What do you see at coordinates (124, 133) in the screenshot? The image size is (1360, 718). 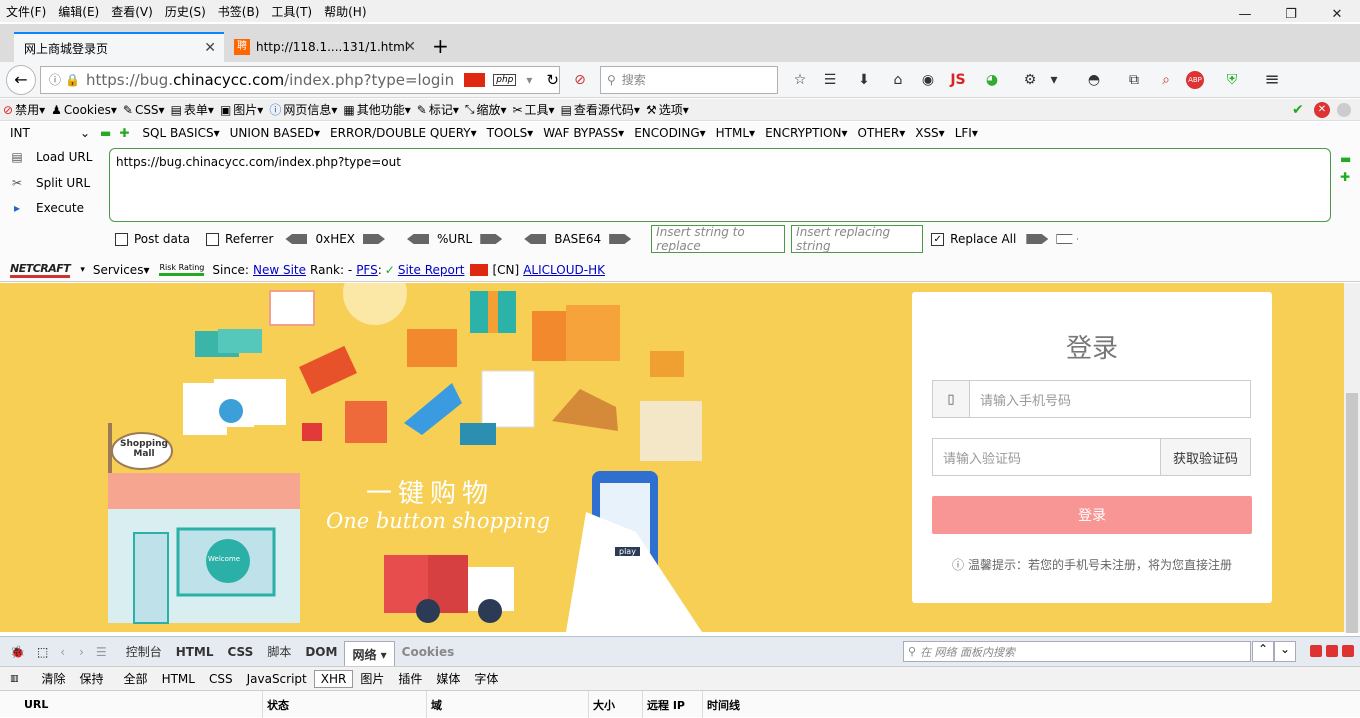 I see `plus-icon: ✚` at bounding box center [124, 133].